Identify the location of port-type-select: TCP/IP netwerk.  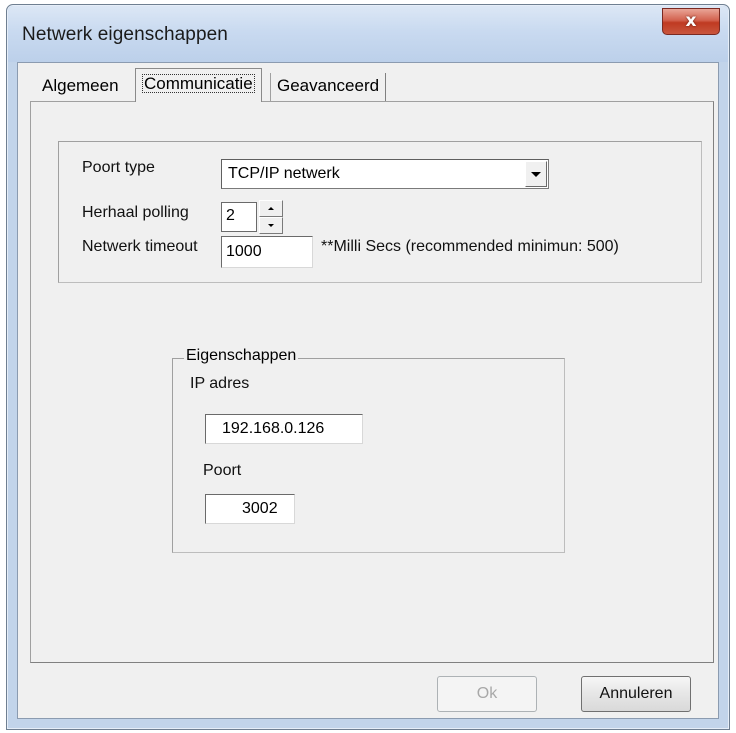
(385, 174).